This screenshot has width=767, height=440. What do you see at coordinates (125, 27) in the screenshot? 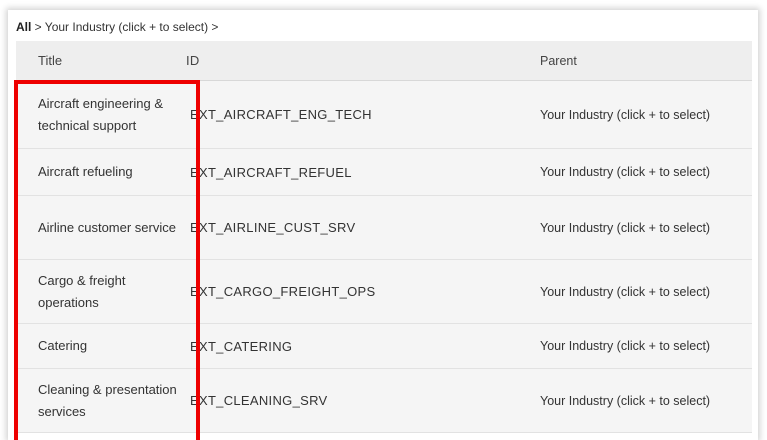
I see `breadcrumb-path: > Your Industry (click + to select) >` at bounding box center [125, 27].